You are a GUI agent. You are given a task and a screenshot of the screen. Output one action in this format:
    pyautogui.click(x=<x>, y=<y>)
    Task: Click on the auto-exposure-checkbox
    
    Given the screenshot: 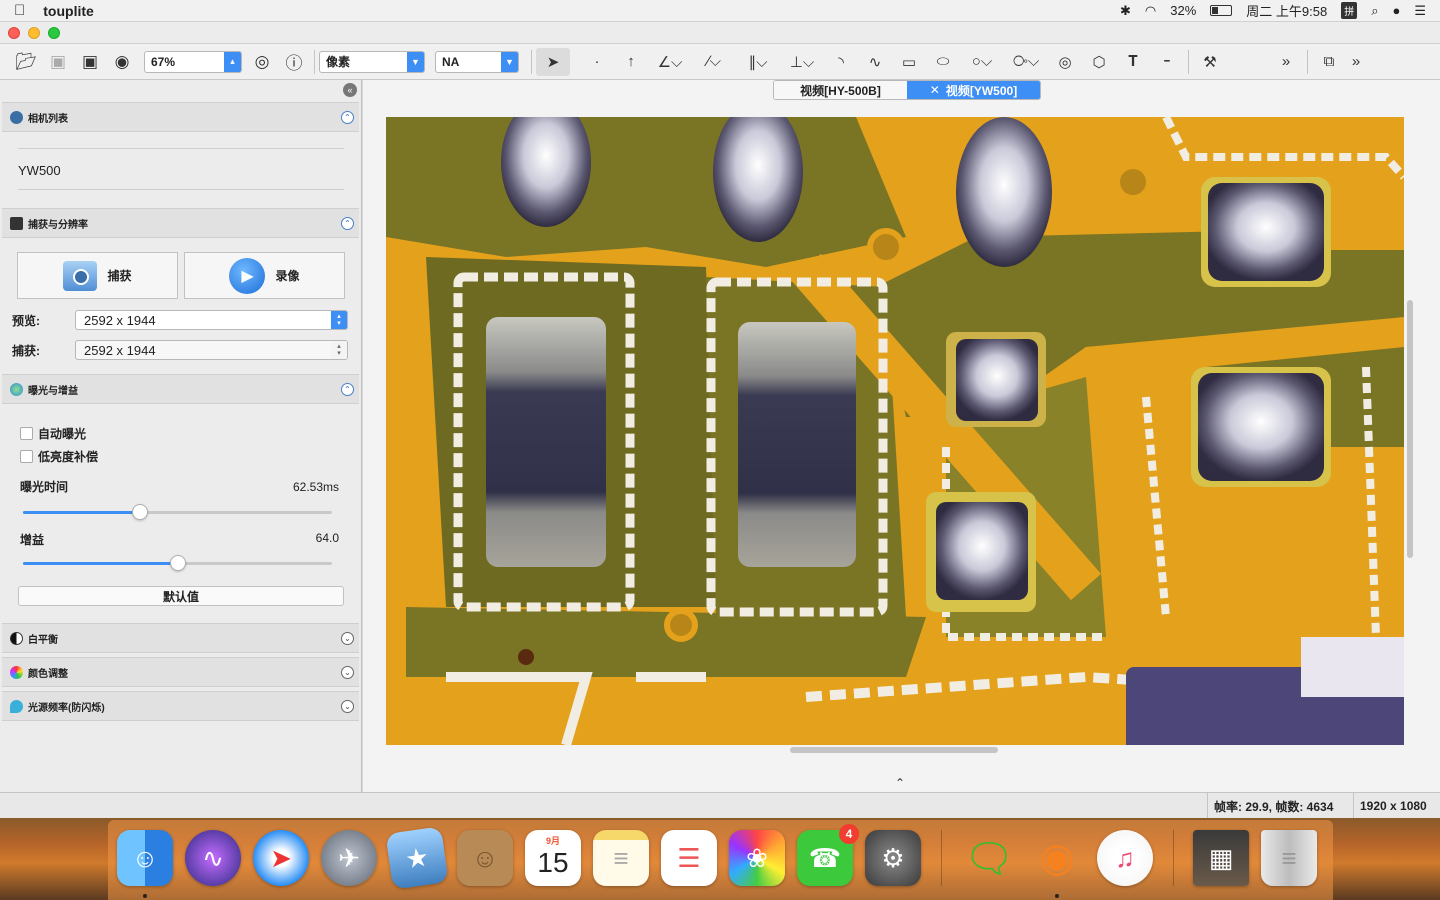 What is the action you would take?
    pyautogui.click(x=26, y=433)
    